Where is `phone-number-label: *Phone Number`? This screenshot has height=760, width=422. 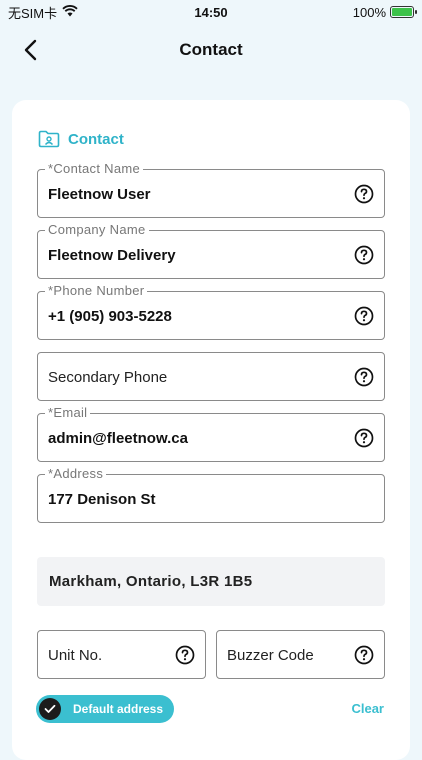
phone-number-label: *Phone Number is located at coordinates (96, 291).